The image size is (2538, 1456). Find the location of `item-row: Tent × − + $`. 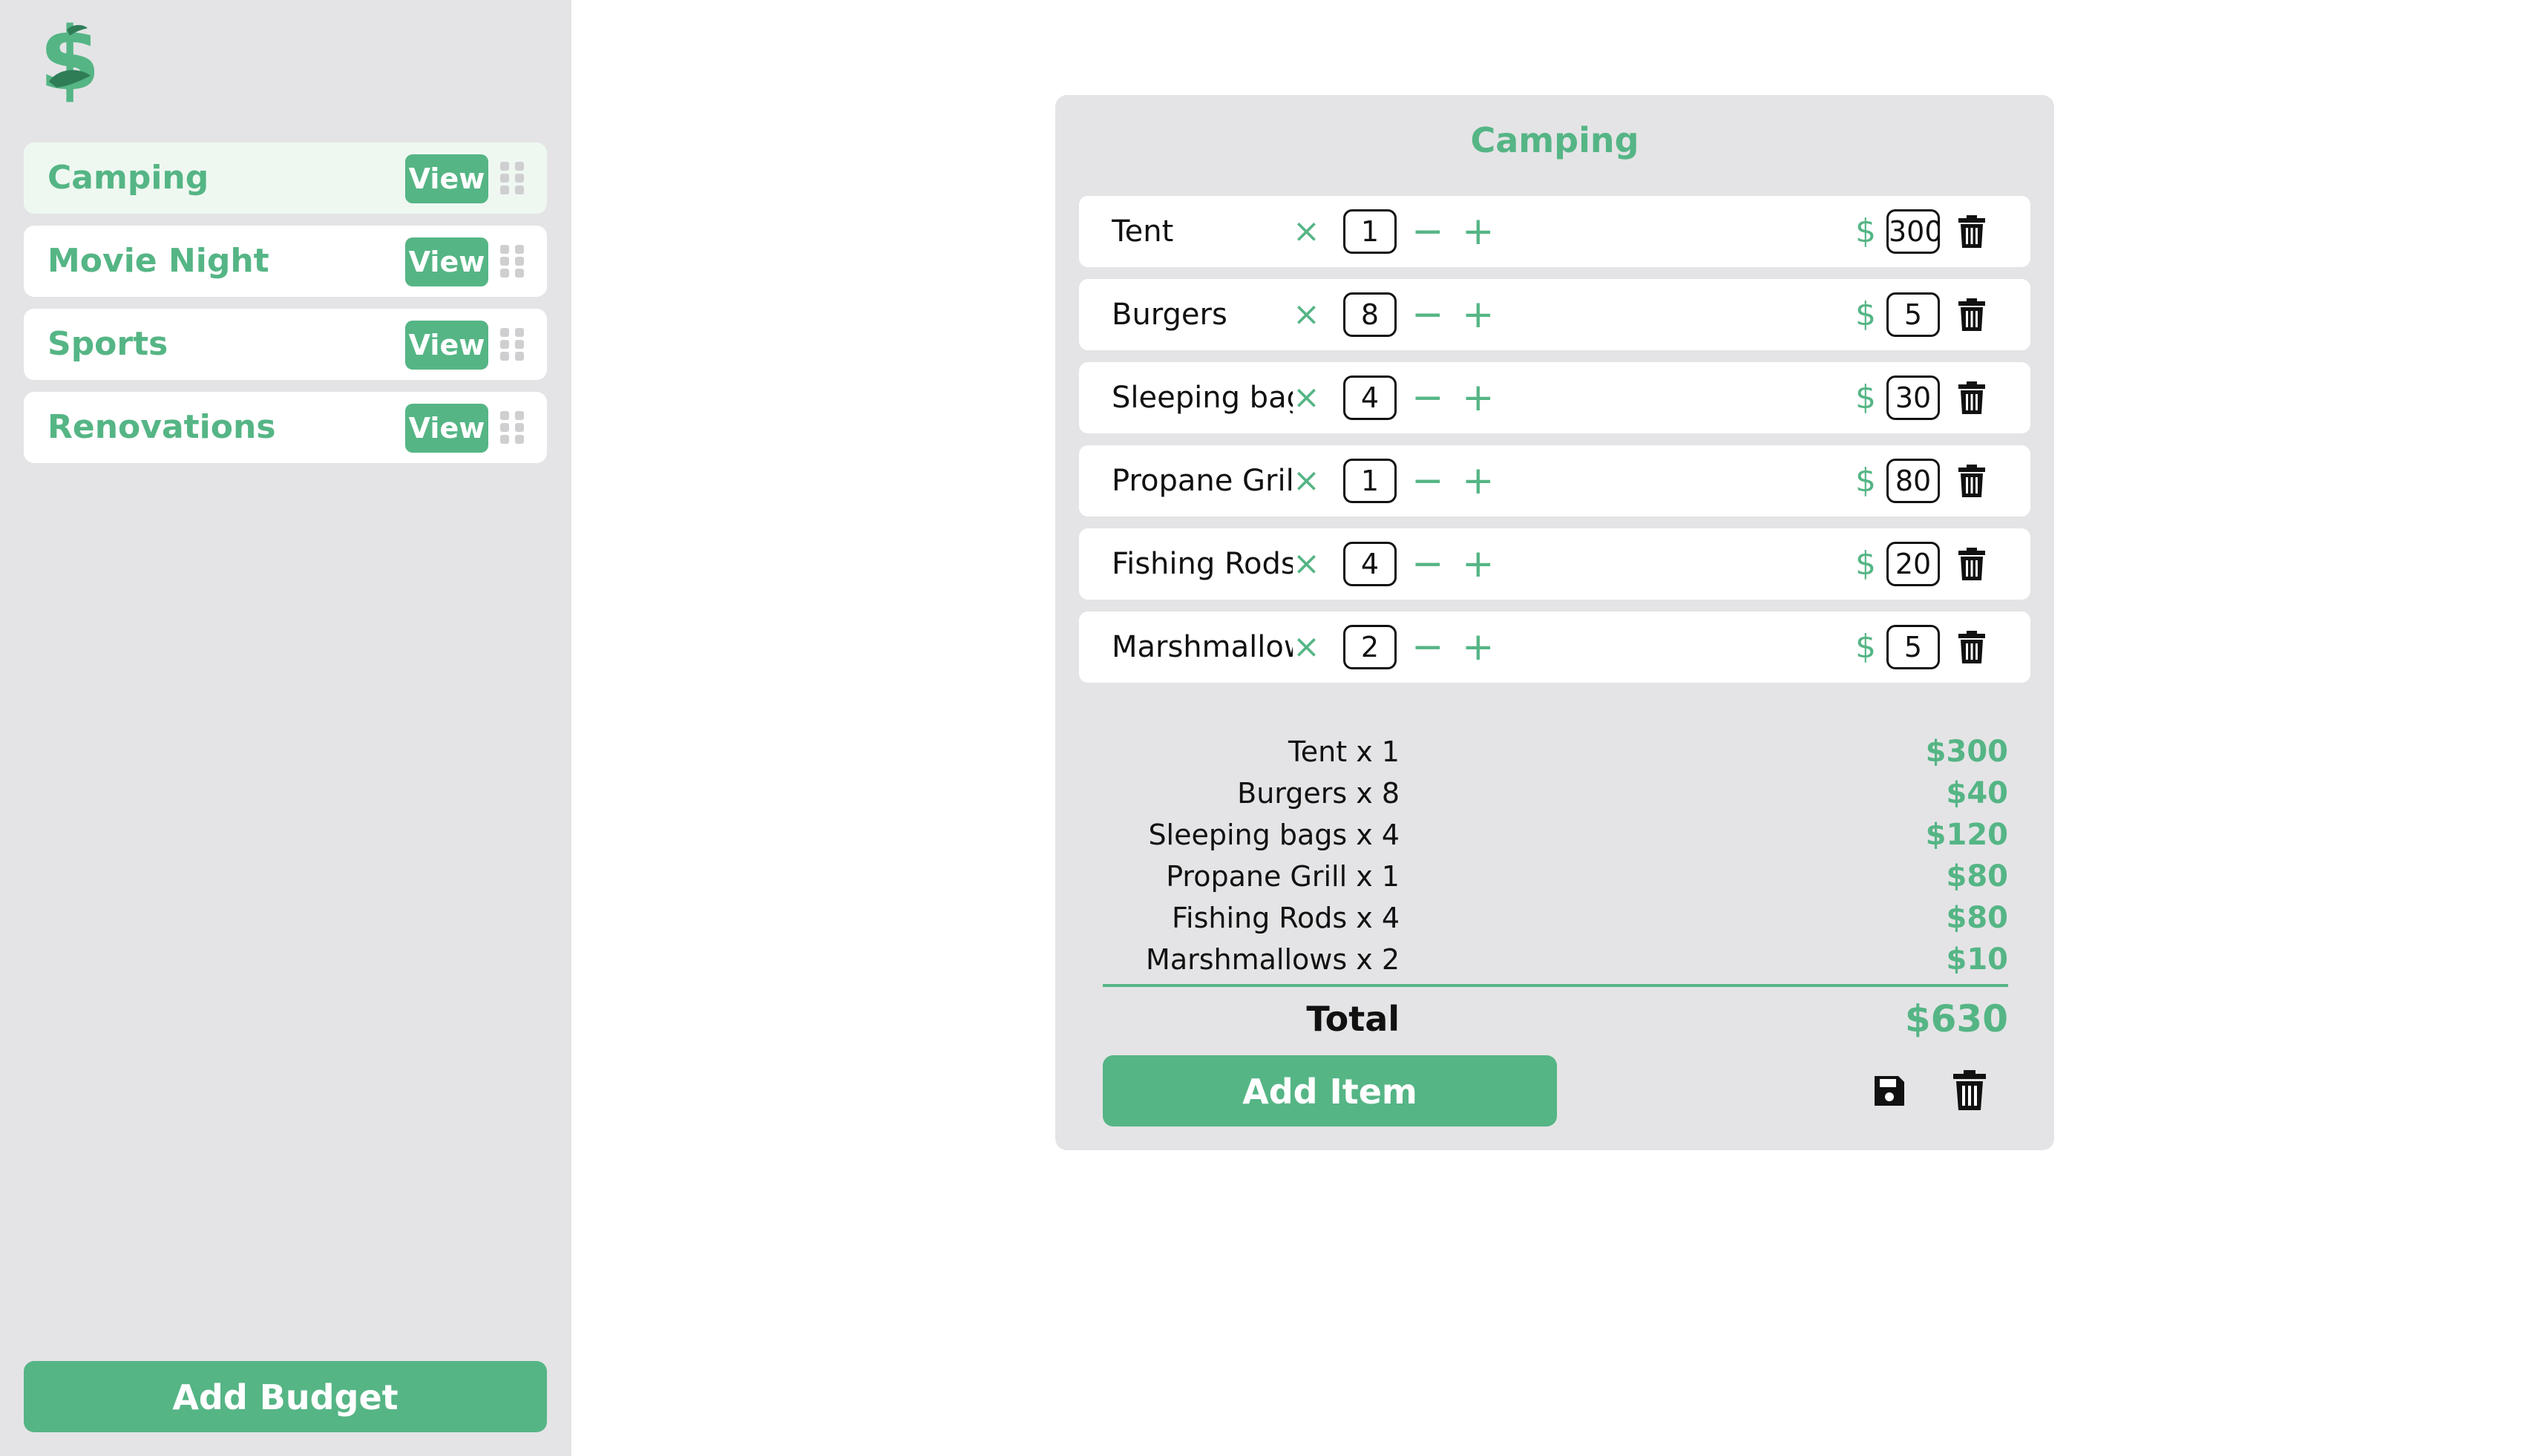

item-row: Tent × − + $ is located at coordinates (1554, 232).